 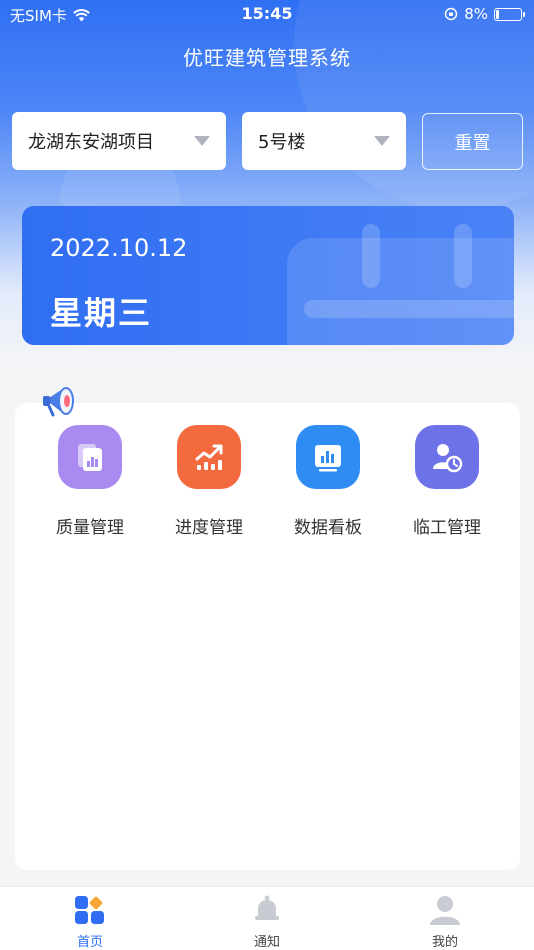 What do you see at coordinates (267, 58) in the screenshot?
I see `app-title: 优旺建筑管理系统` at bounding box center [267, 58].